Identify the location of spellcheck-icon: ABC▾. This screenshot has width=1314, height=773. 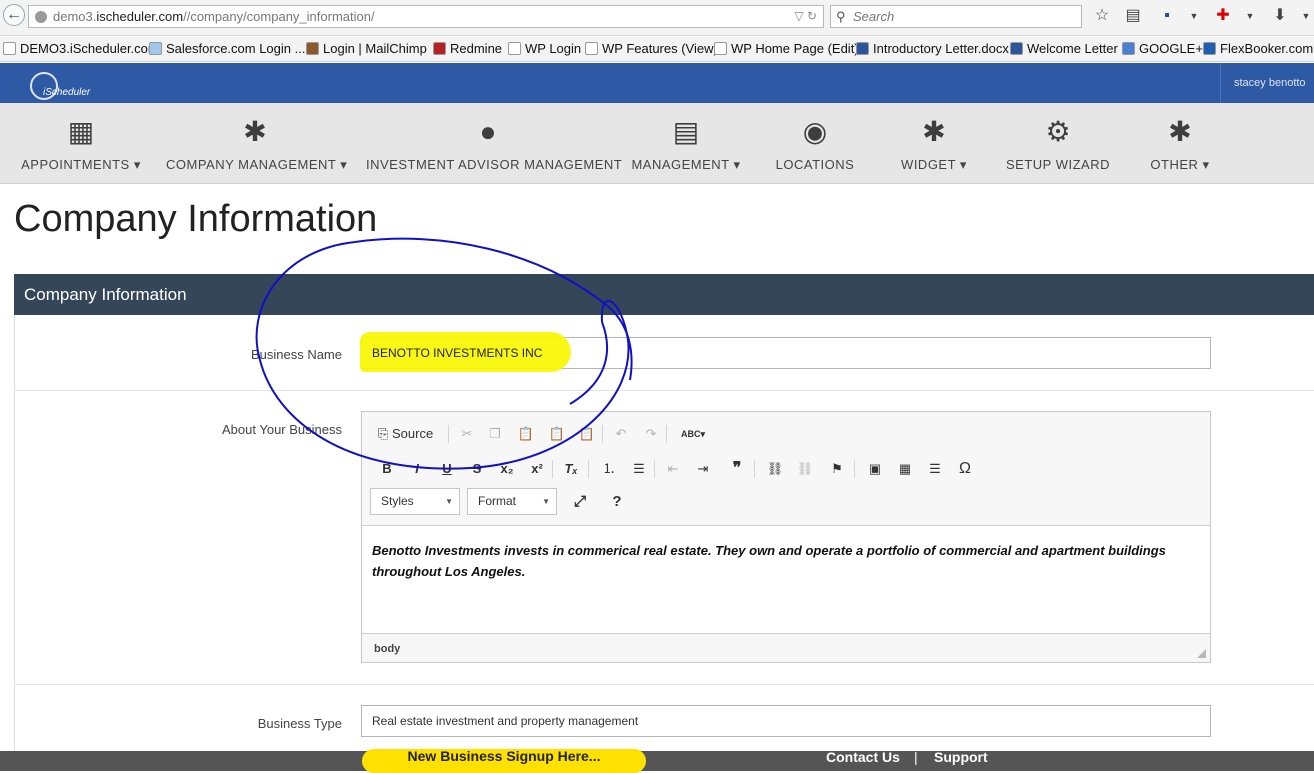
(693, 434).